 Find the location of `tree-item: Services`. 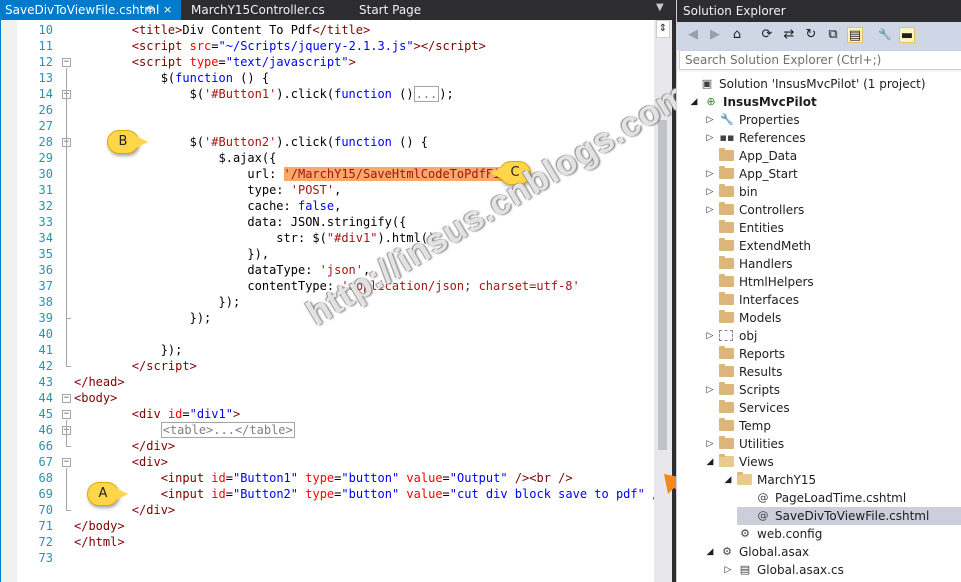

tree-item: Services is located at coordinates (819, 408).